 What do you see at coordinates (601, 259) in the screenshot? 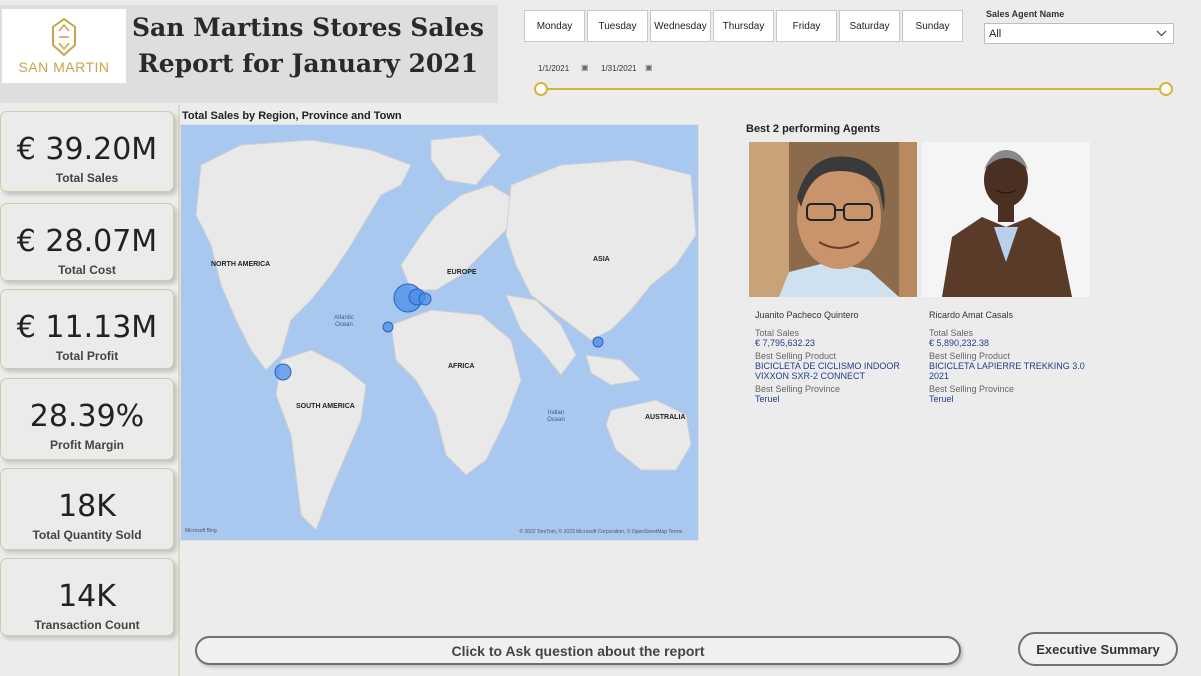
I see `map-label-asia: ASIA` at bounding box center [601, 259].